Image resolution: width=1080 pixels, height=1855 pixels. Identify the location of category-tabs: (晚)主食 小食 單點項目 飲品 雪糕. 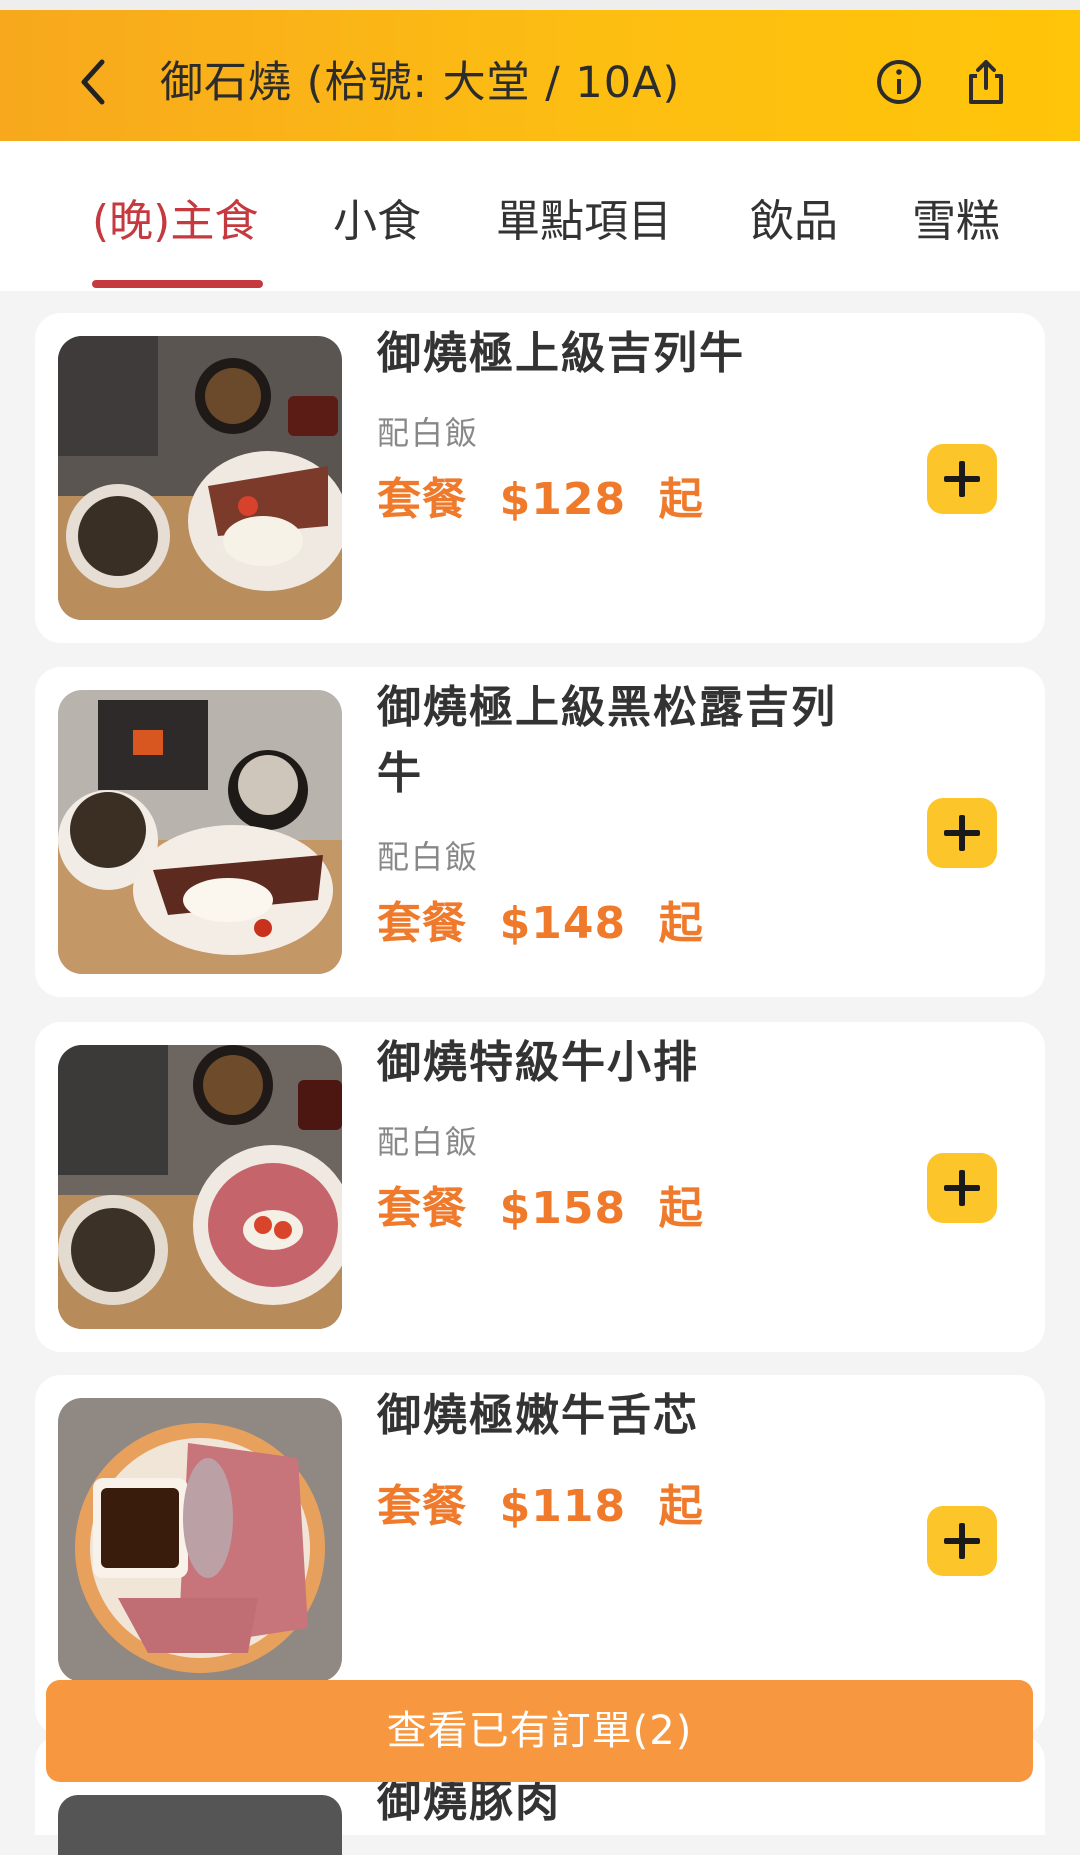
(540, 216).